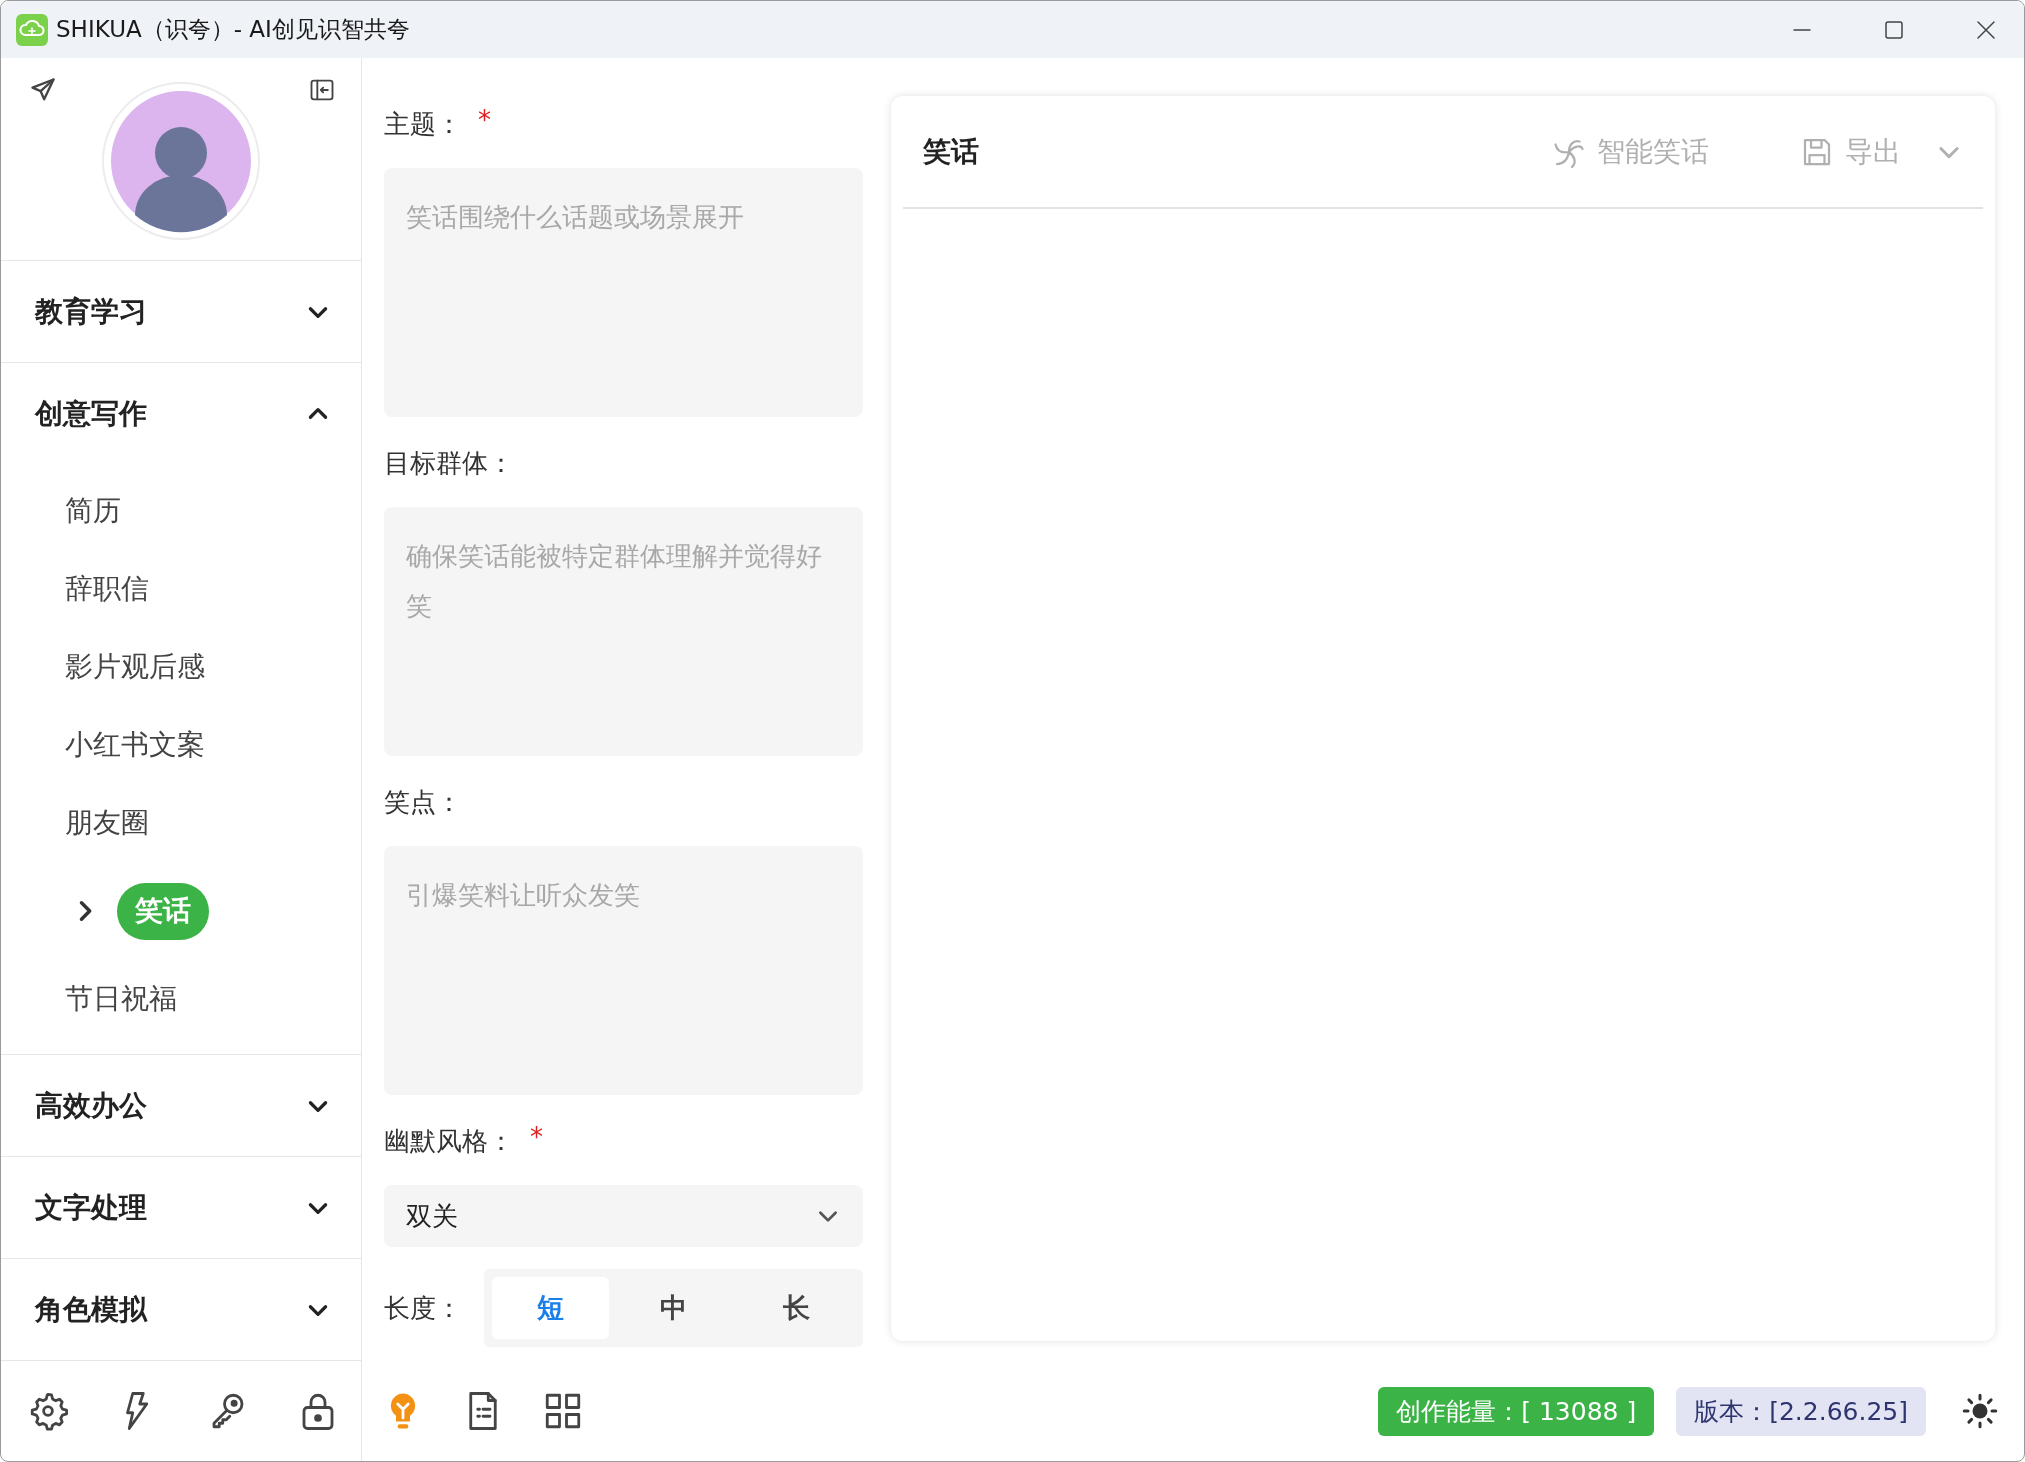 This screenshot has width=2025, height=1462. What do you see at coordinates (91, 1309) in the screenshot?
I see `category-label: 角色模拟` at bounding box center [91, 1309].